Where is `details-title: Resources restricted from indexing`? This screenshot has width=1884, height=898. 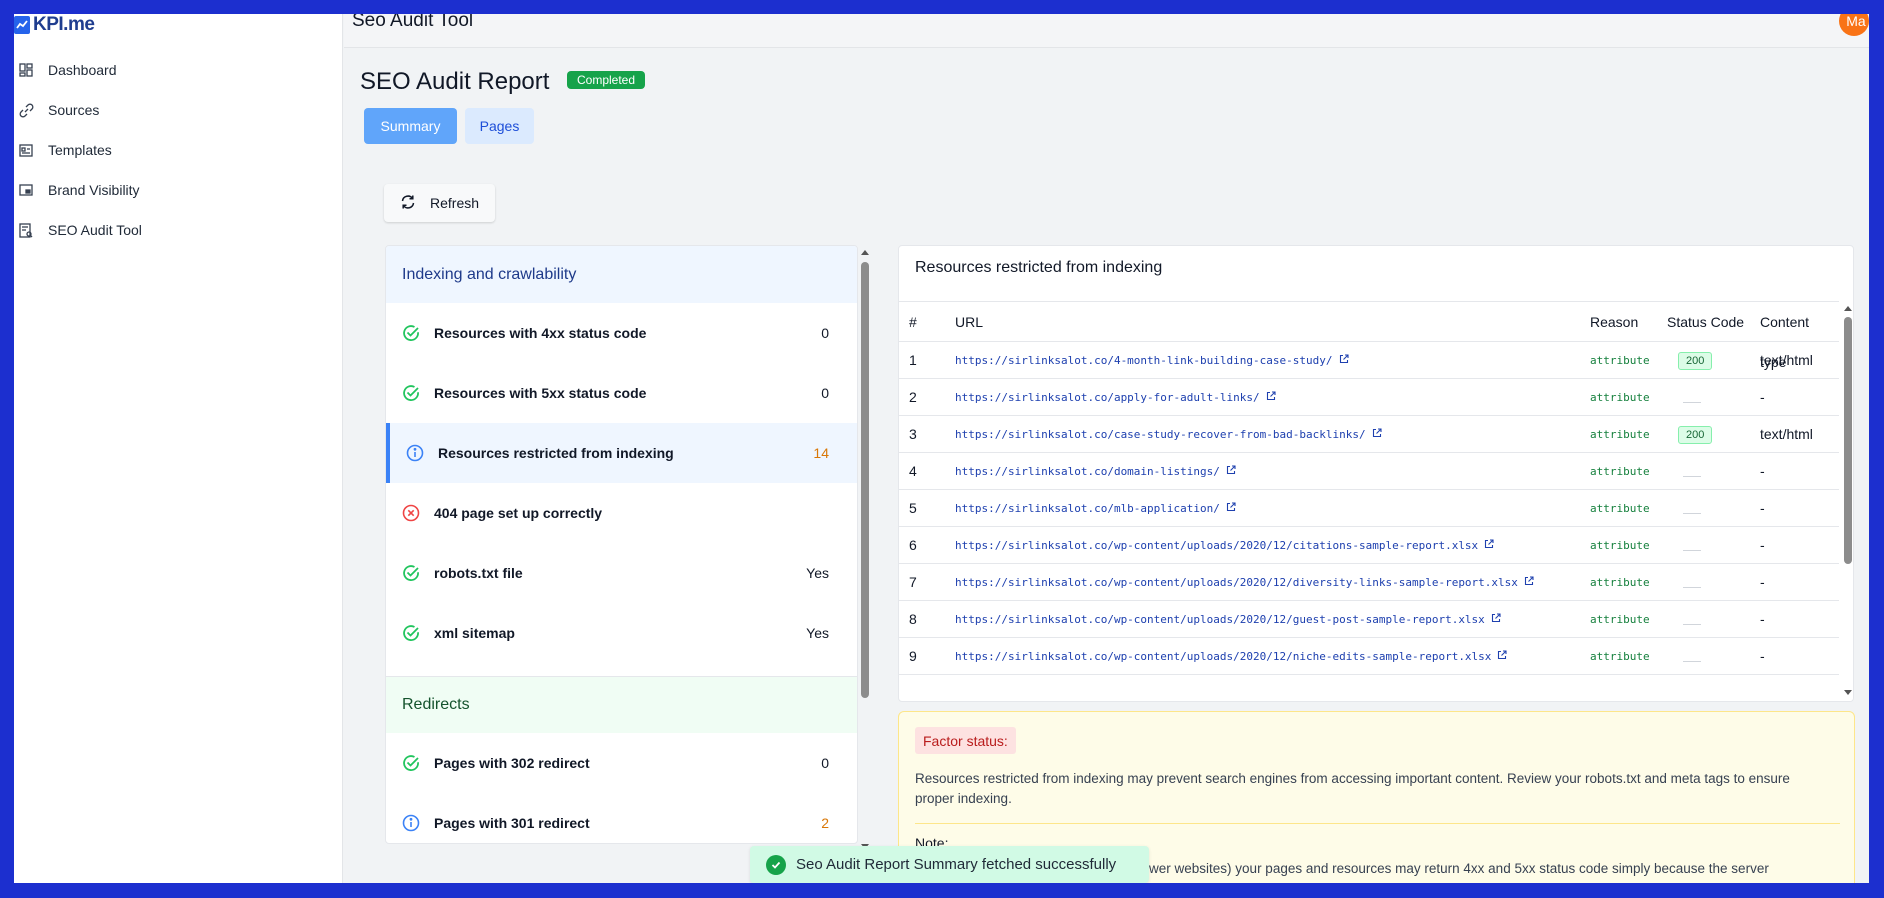
details-title: Resources restricted from indexing is located at coordinates (1039, 267).